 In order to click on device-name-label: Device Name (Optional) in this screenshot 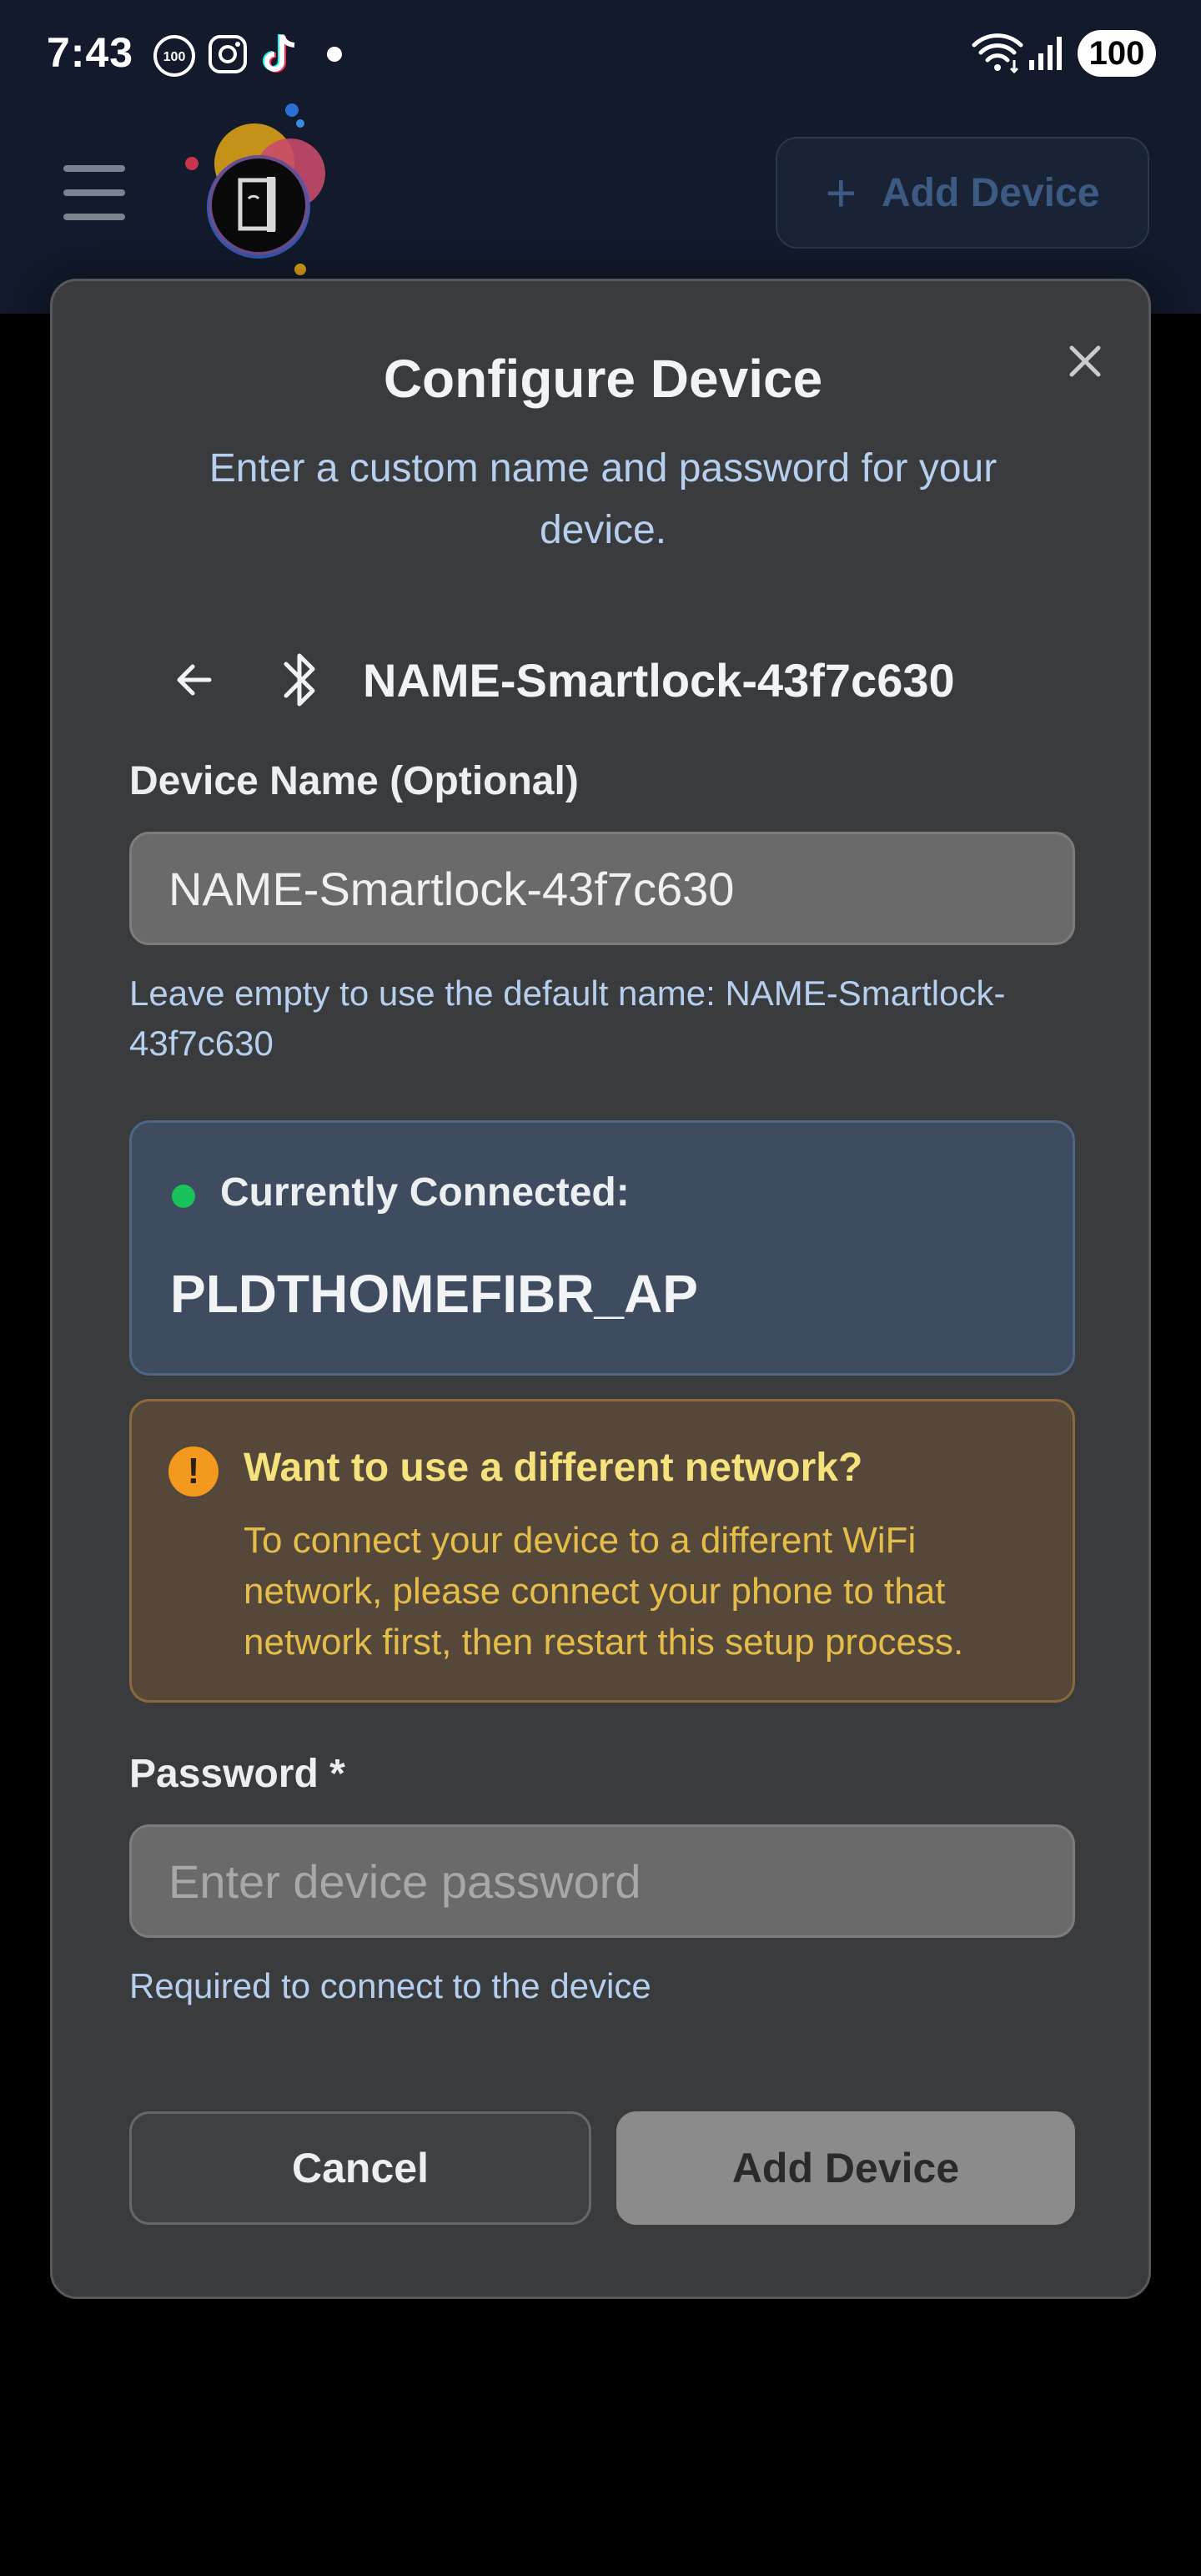, I will do `click(354, 781)`.